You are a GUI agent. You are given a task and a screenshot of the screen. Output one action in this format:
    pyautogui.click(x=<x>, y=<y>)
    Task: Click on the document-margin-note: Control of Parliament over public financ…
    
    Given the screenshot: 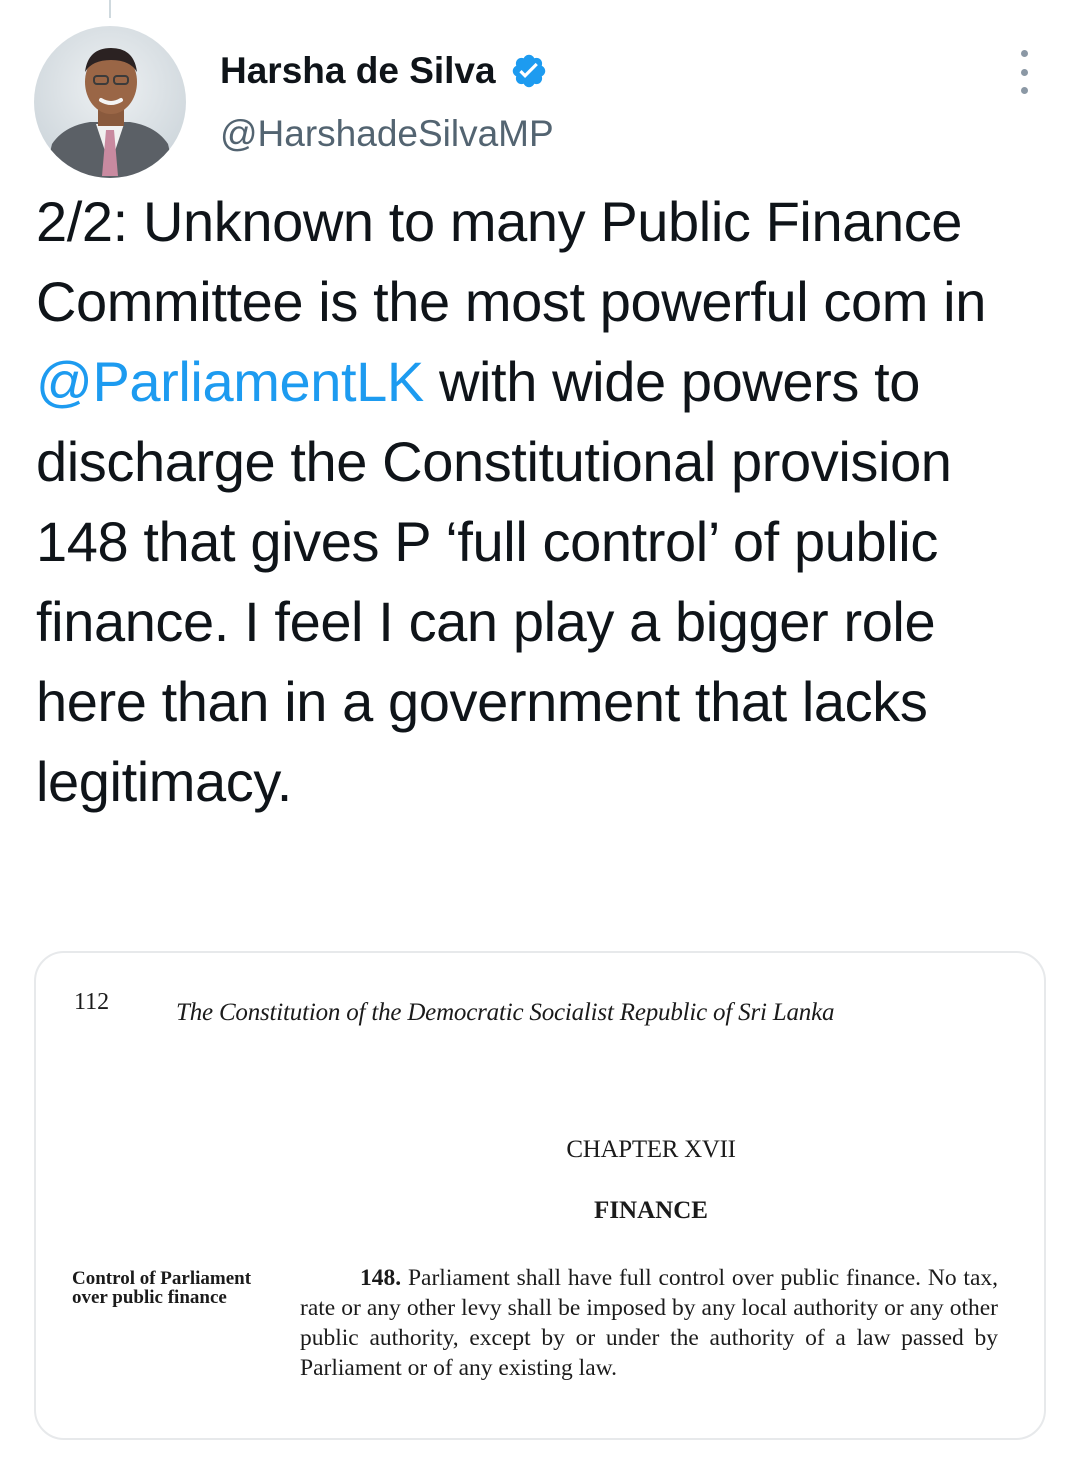 What is the action you would take?
    pyautogui.click(x=162, y=1288)
    